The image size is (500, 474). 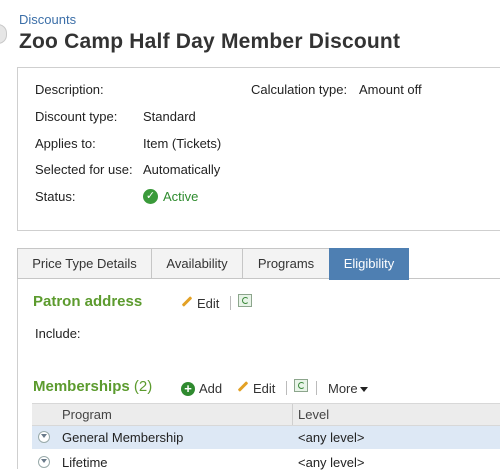 What do you see at coordinates (169, 116) in the screenshot?
I see `discount-type-value: Standard` at bounding box center [169, 116].